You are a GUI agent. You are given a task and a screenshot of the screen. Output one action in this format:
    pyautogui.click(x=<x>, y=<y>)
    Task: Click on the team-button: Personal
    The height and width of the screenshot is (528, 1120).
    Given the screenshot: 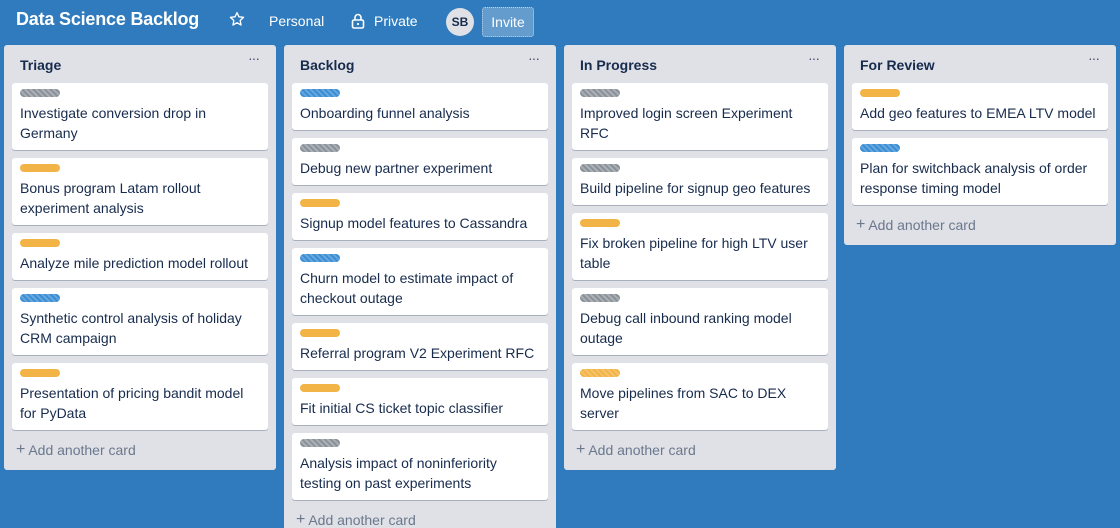 What is the action you would take?
    pyautogui.click(x=296, y=21)
    